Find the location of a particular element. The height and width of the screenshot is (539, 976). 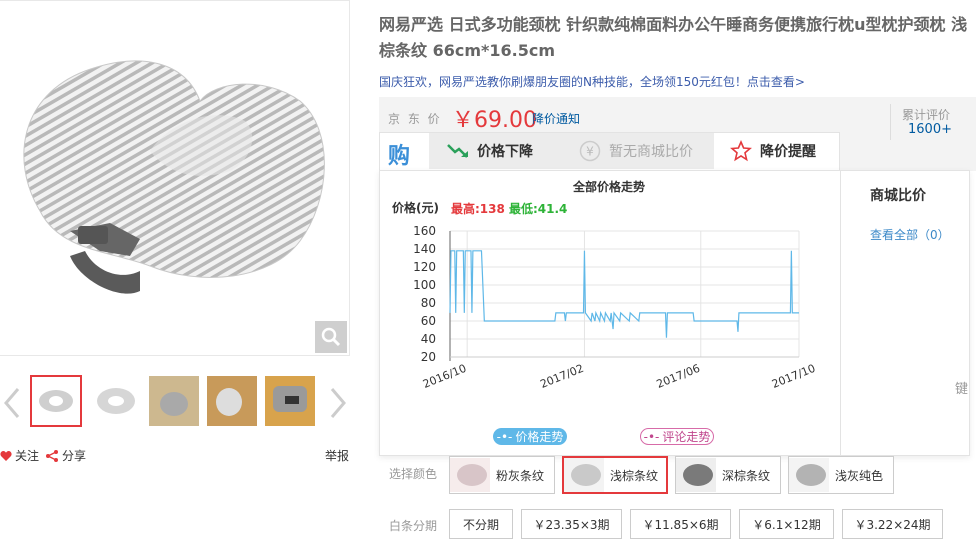

x-tick-label: 2016/10 is located at coordinates (444, 376).